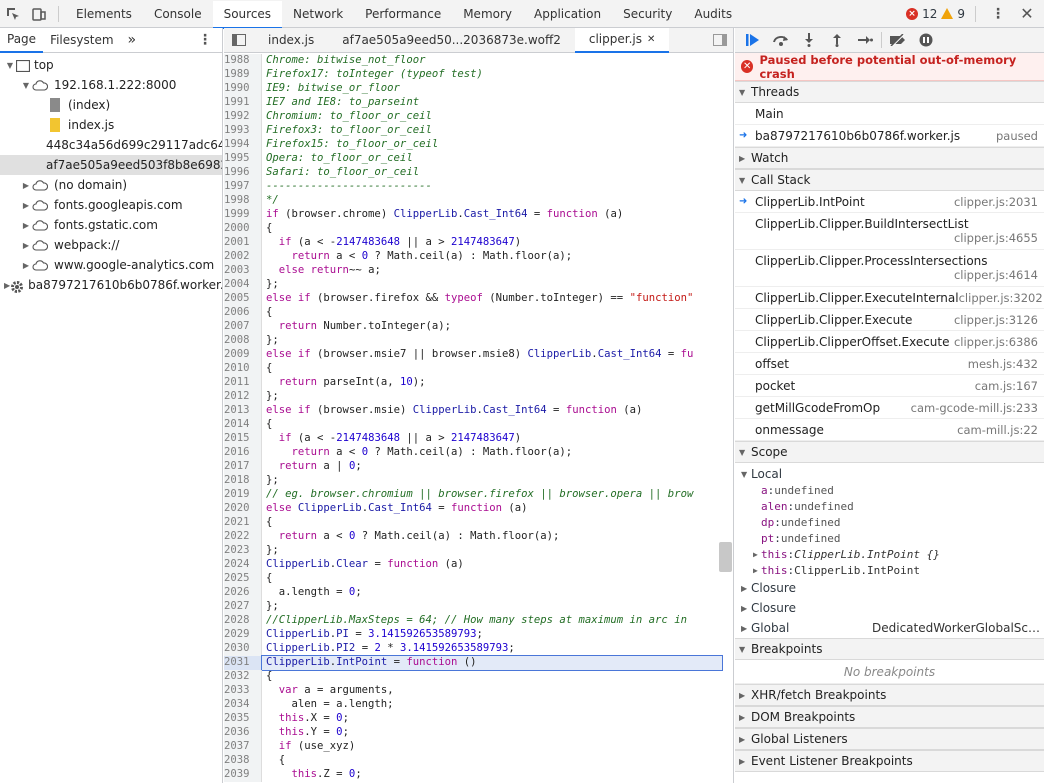 The image size is (1044, 783). What do you see at coordinates (479, 677) in the screenshot?
I see `code-line: 2032 {` at bounding box center [479, 677].